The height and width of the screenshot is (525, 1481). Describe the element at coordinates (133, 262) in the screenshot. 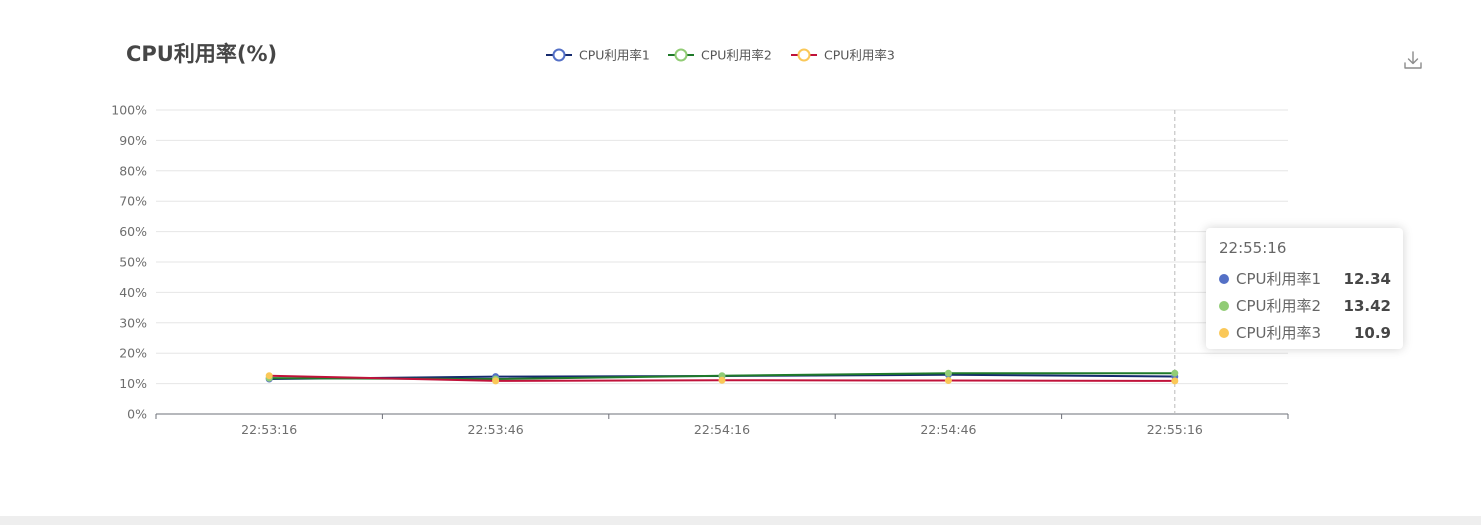

I see `y-tick-label: 50%` at that location.